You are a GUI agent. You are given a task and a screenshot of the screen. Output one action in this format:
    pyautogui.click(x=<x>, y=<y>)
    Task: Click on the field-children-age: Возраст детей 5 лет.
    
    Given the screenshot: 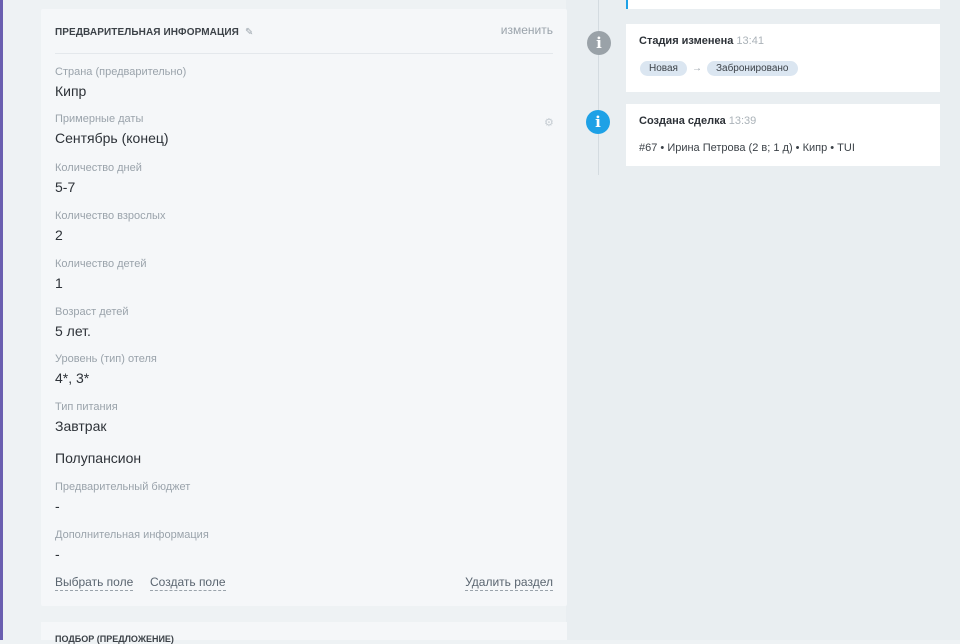 What is the action you would take?
    pyautogui.click(x=295, y=323)
    